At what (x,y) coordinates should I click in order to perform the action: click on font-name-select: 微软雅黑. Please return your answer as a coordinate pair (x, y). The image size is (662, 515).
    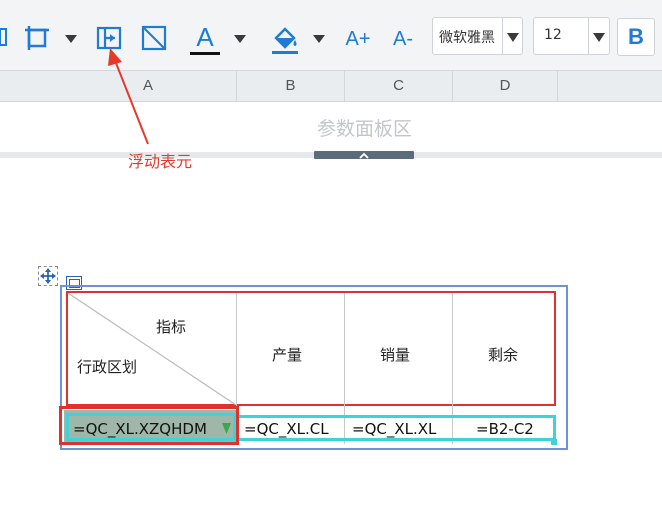
    Looking at the image, I should click on (477, 36).